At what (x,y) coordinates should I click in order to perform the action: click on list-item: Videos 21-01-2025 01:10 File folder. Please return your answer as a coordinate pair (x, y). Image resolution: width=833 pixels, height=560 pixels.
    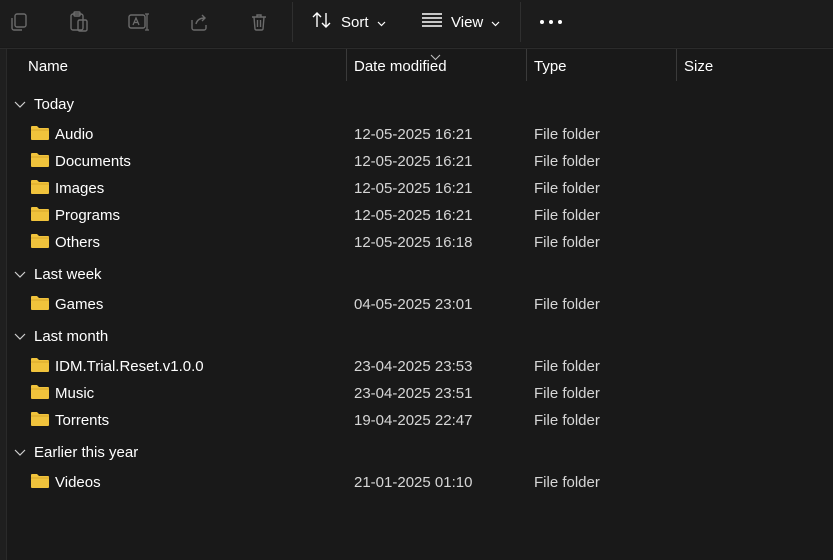
    Looking at the image, I should click on (416, 482).